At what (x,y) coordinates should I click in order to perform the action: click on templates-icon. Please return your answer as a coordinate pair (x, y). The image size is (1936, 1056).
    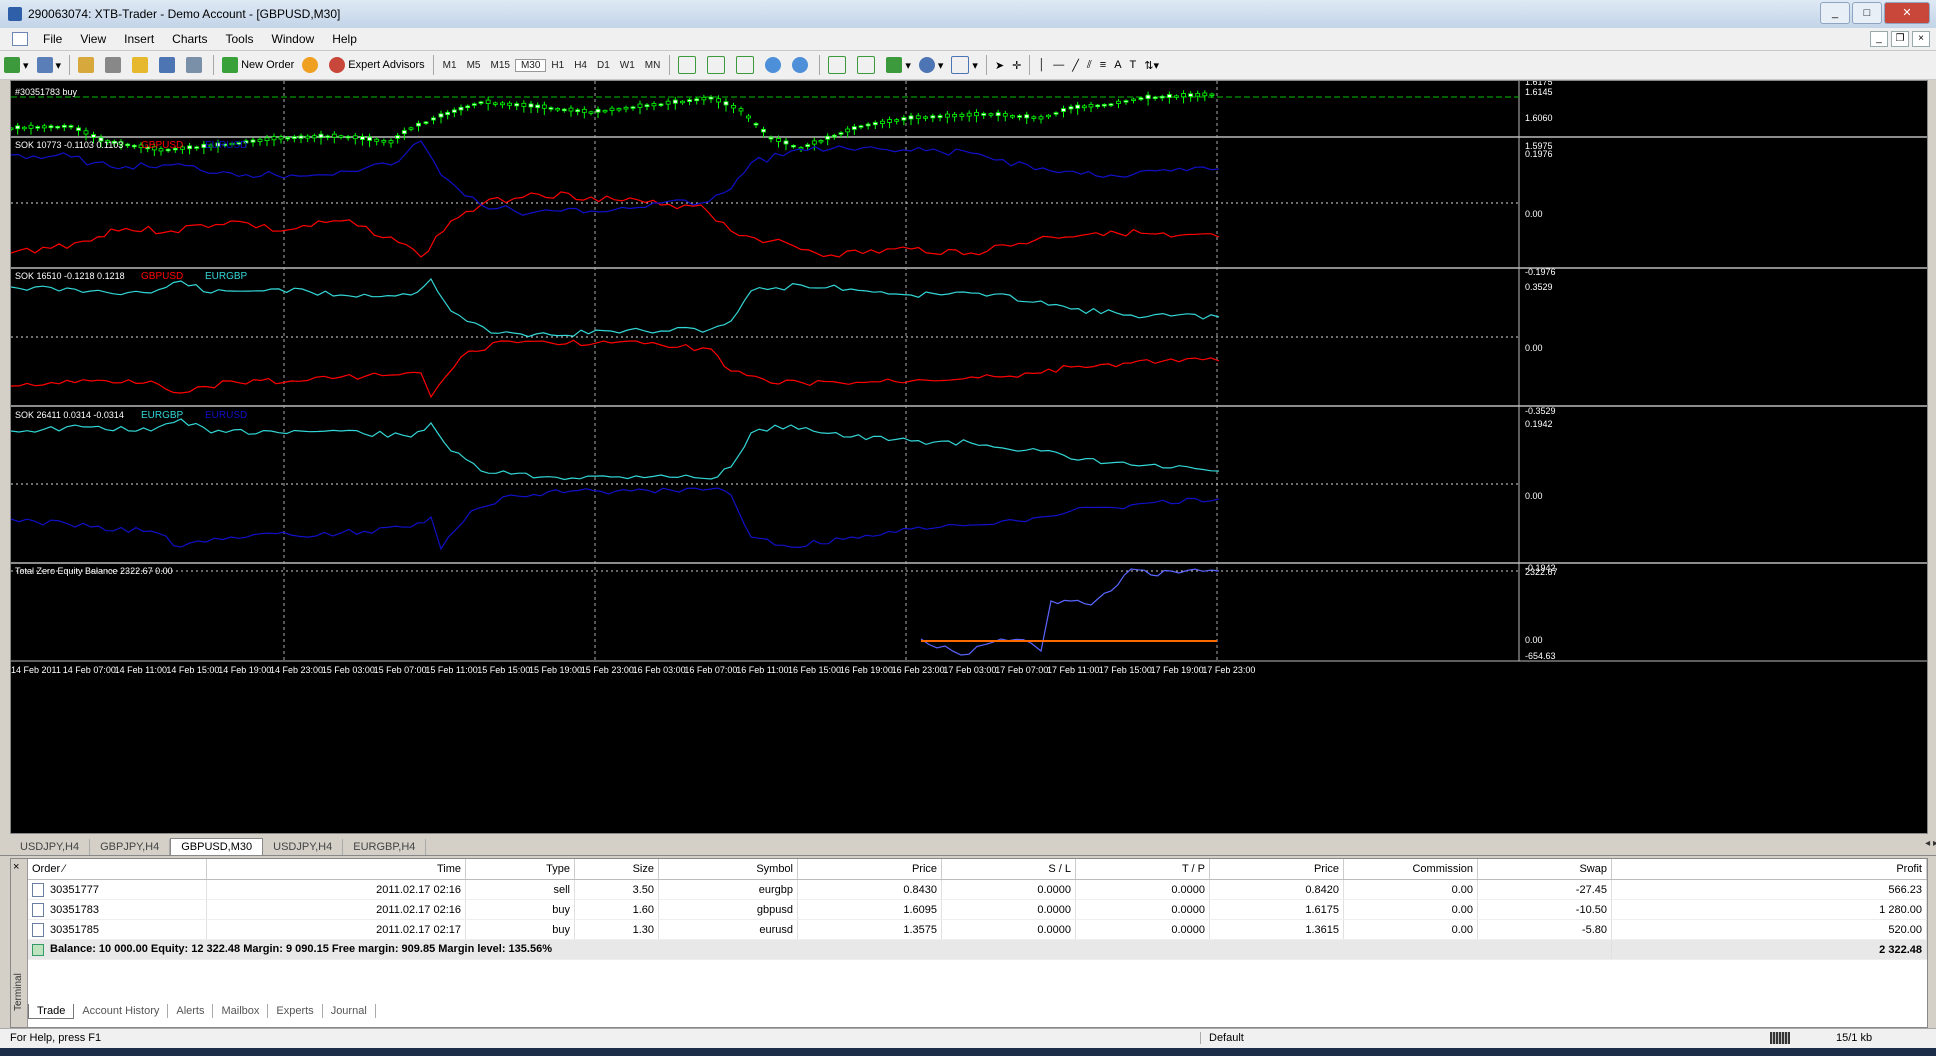
    Looking at the image, I should click on (960, 65).